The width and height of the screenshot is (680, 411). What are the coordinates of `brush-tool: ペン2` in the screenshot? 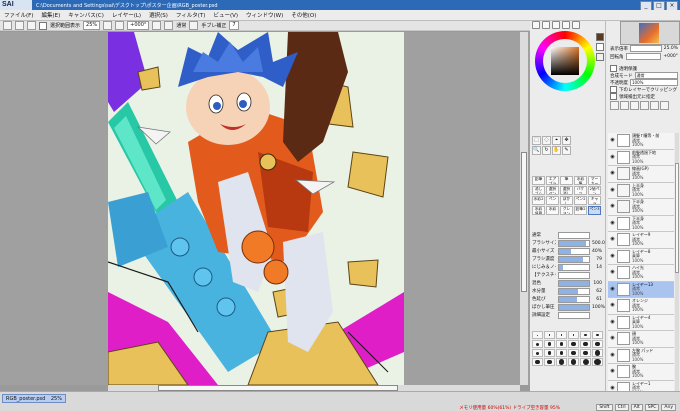 It's located at (580, 200).